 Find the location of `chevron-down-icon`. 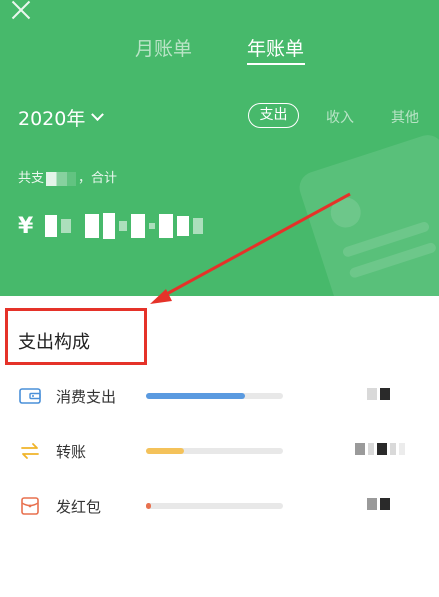

chevron-down-icon is located at coordinates (98, 115).